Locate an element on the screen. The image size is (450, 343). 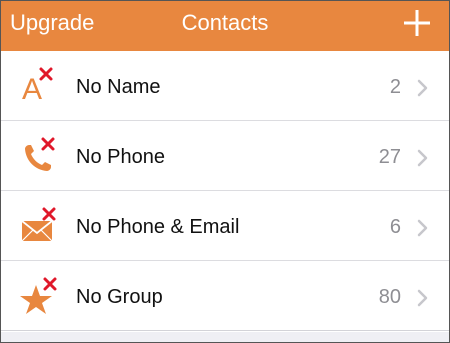
navigation-bar: Upgrade Contacts is located at coordinates (225, 26).